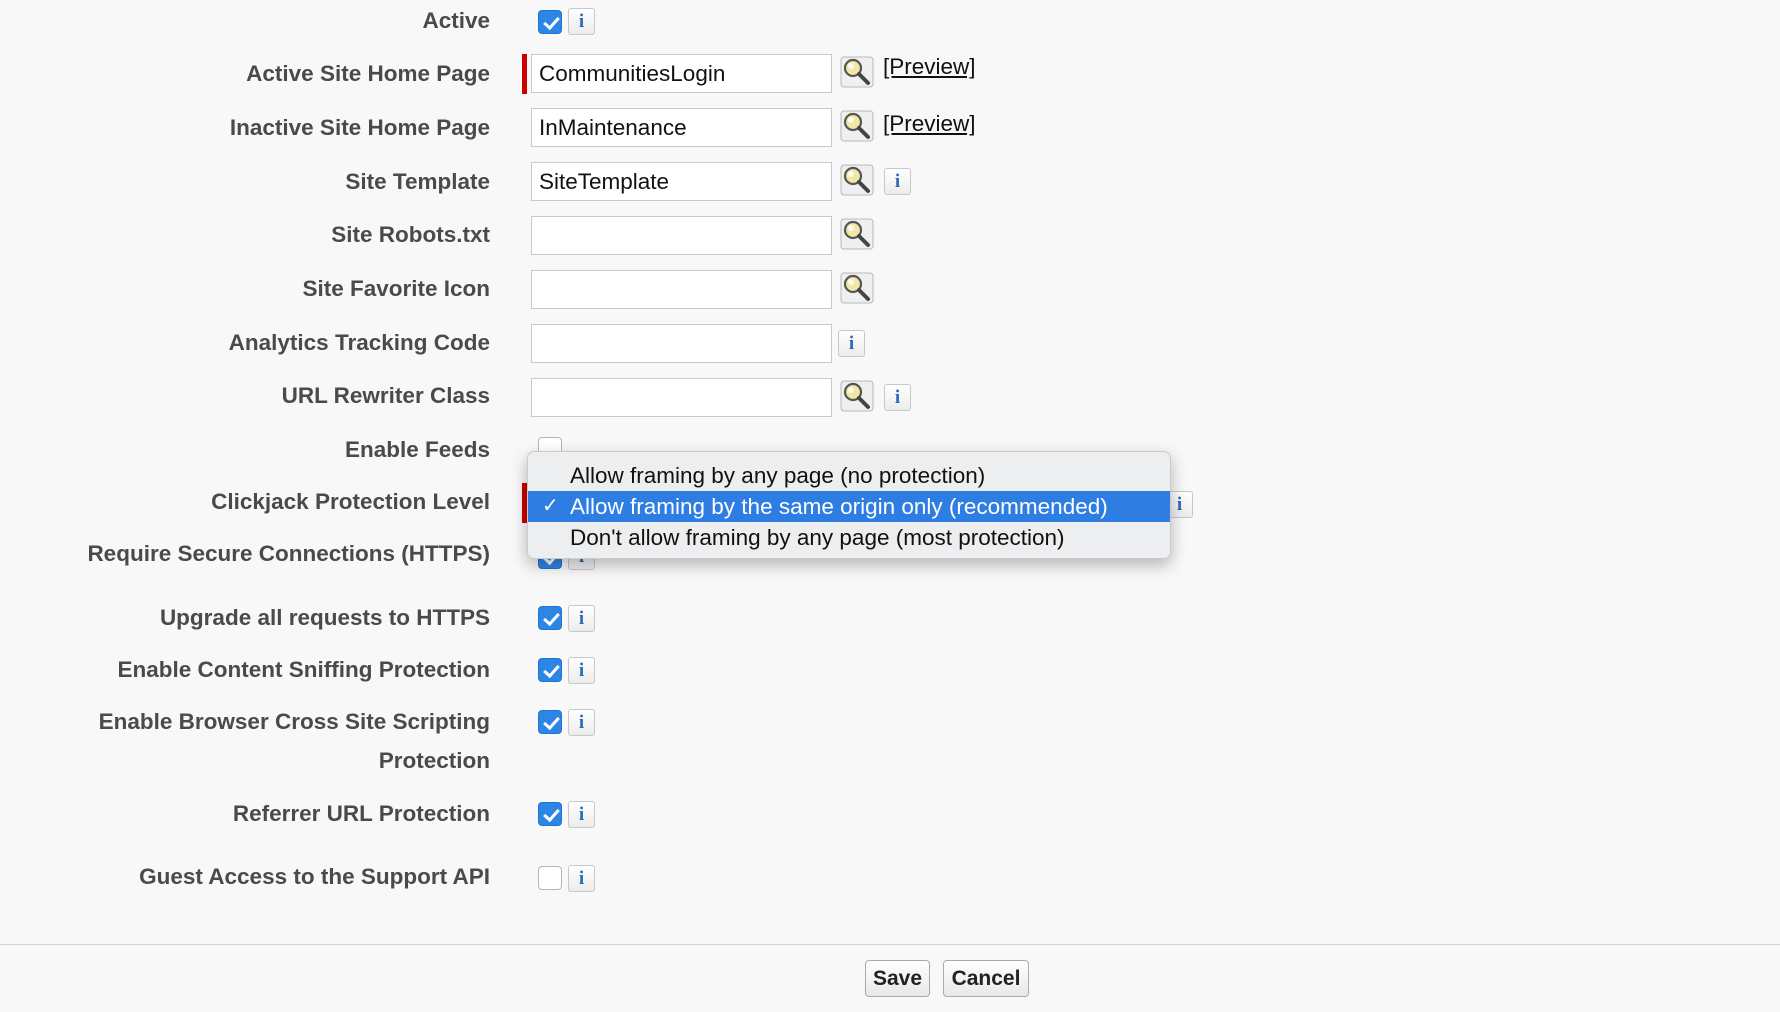 Image resolution: width=1780 pixels, height=1012 pixels. What do you see at coordinates (410, 234) in the screenshot?
I see `site-robots-label: Site Robots.txt` at bounding box center [410, 234].